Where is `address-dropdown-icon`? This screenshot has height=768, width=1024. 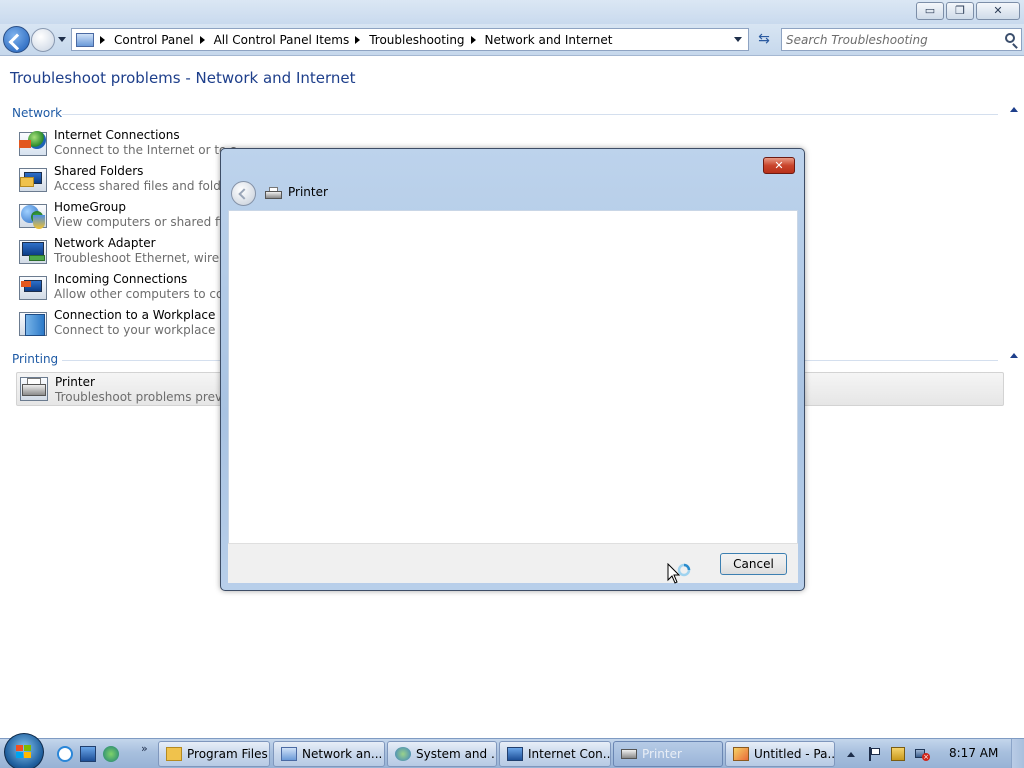 address-dropdown-icon is located at coordinates (738, 39).